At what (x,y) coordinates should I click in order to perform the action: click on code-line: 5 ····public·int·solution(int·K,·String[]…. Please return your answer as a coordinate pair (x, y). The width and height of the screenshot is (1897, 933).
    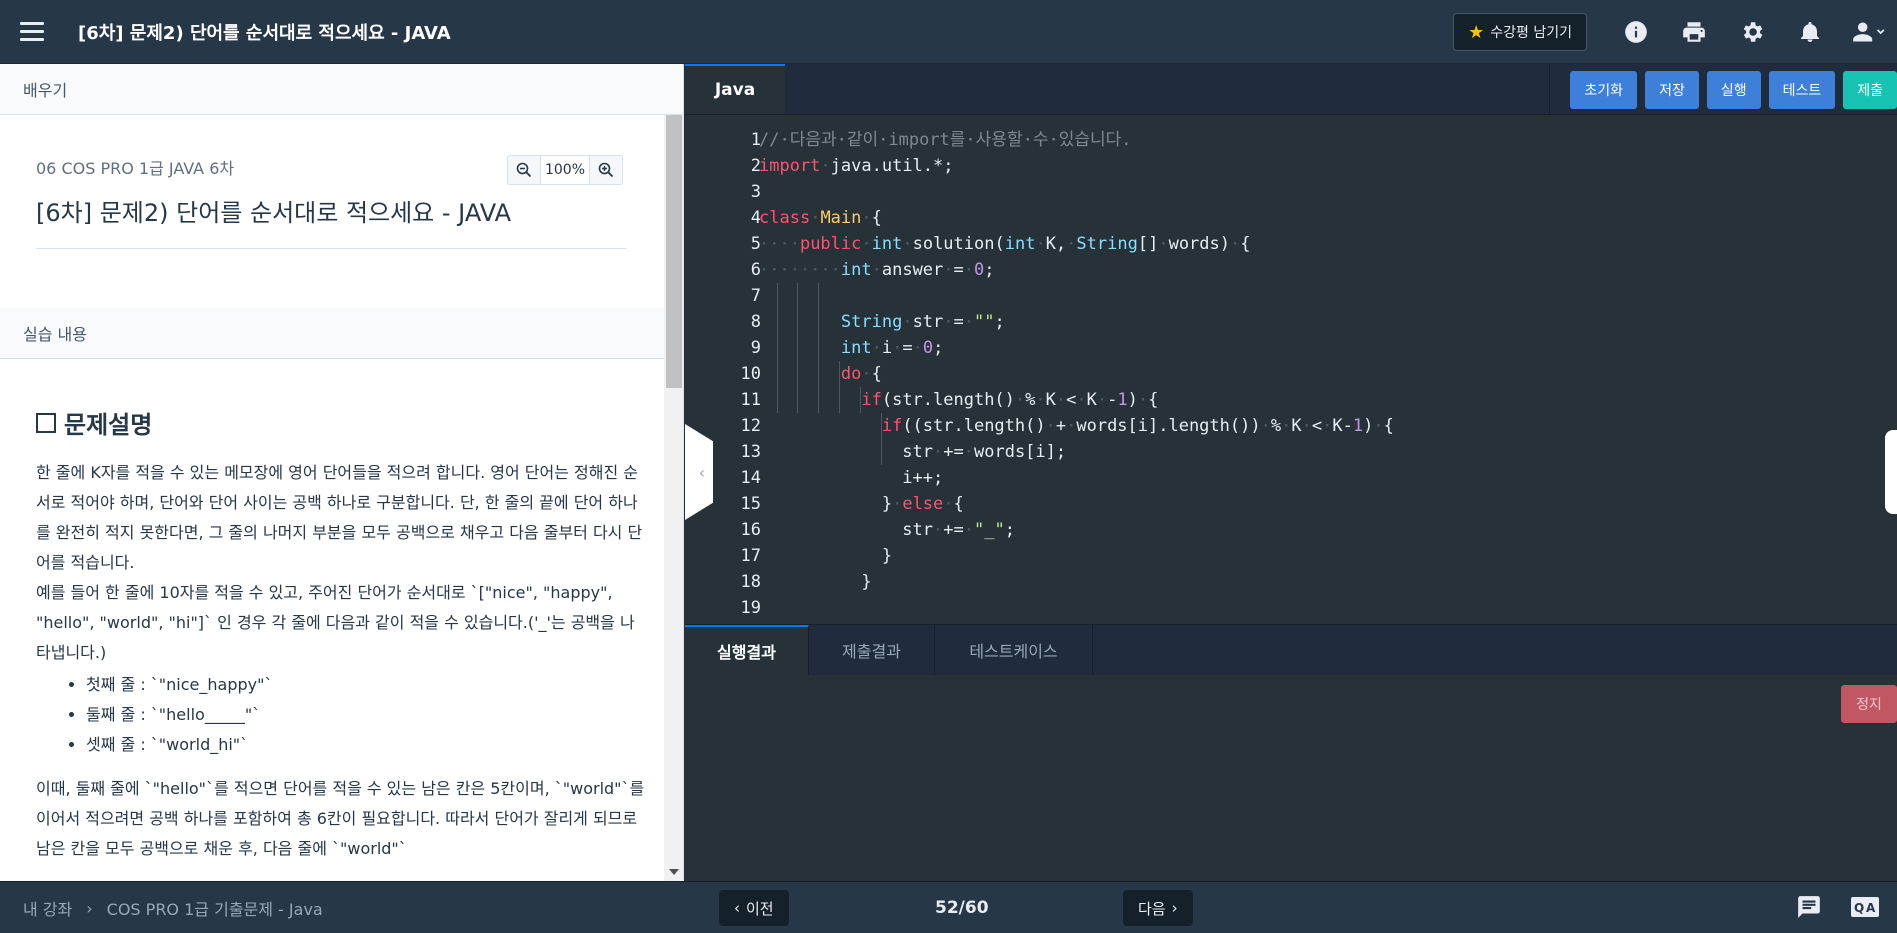
    Looking at the image, I should click on (1291, 244).